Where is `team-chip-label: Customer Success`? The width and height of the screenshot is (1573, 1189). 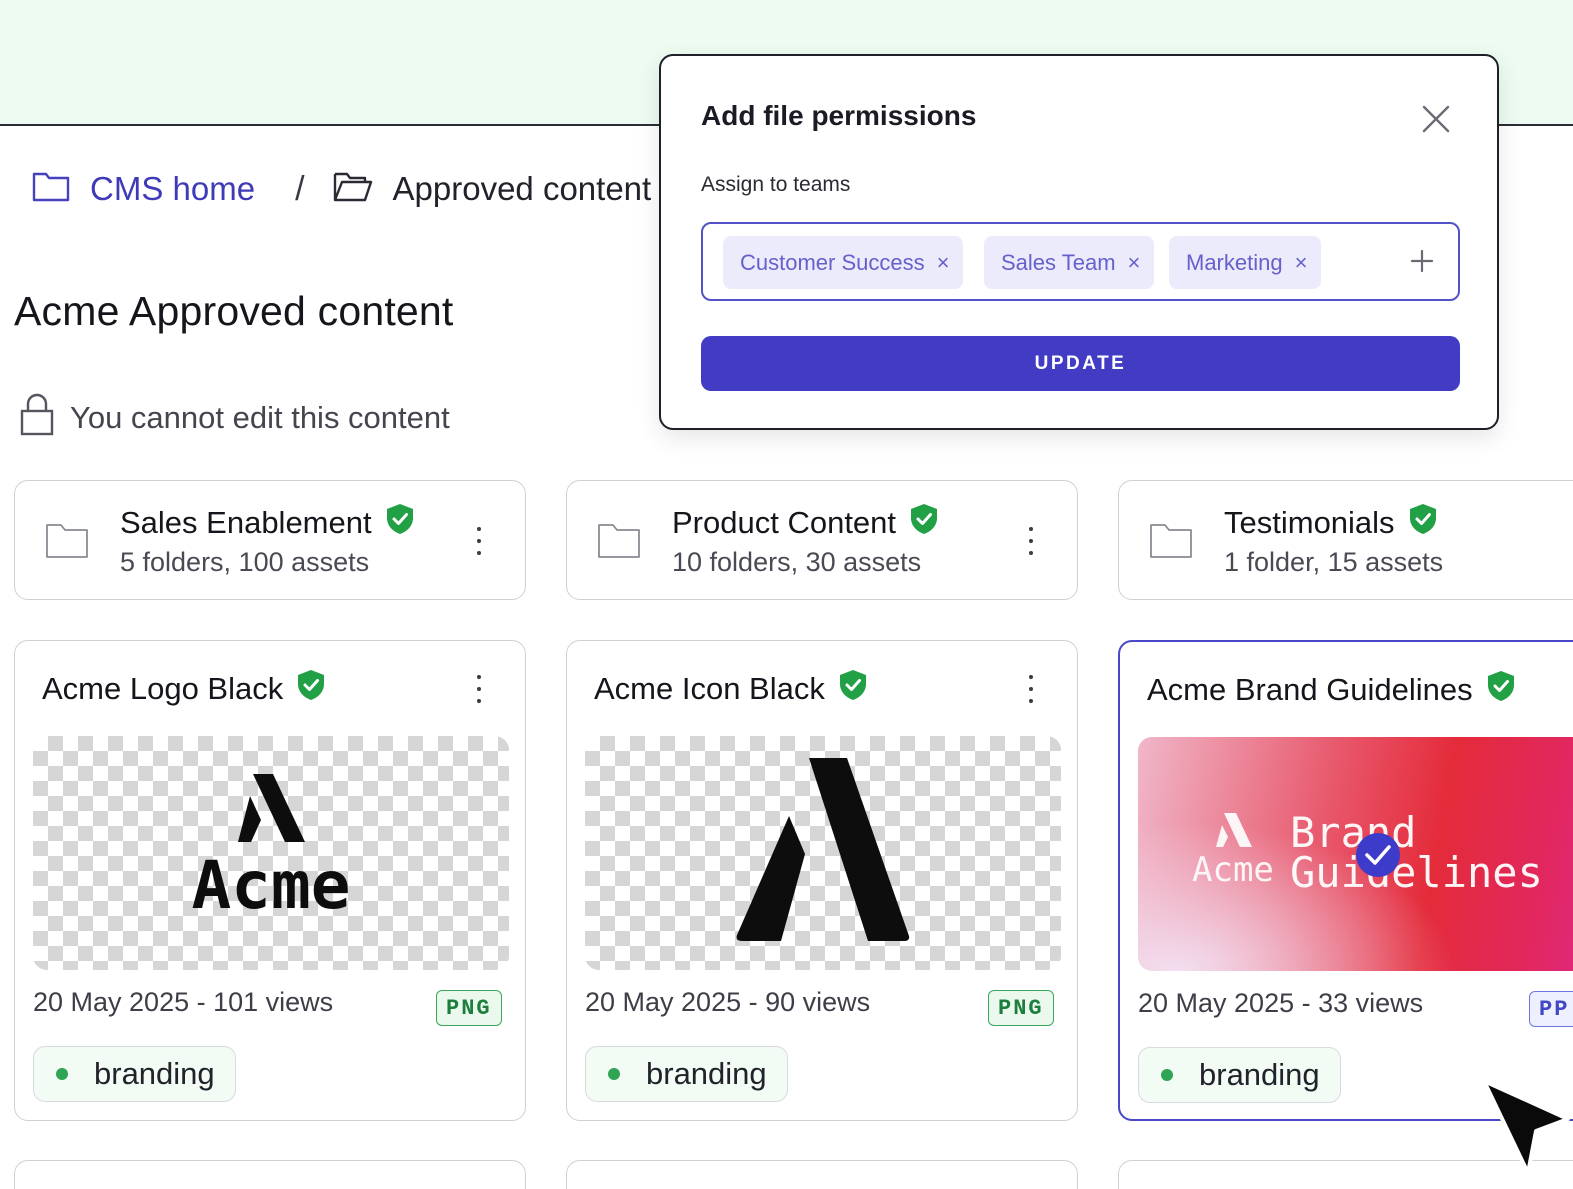 team-chip-label: Customer Success is located at coordinates (832, 262).